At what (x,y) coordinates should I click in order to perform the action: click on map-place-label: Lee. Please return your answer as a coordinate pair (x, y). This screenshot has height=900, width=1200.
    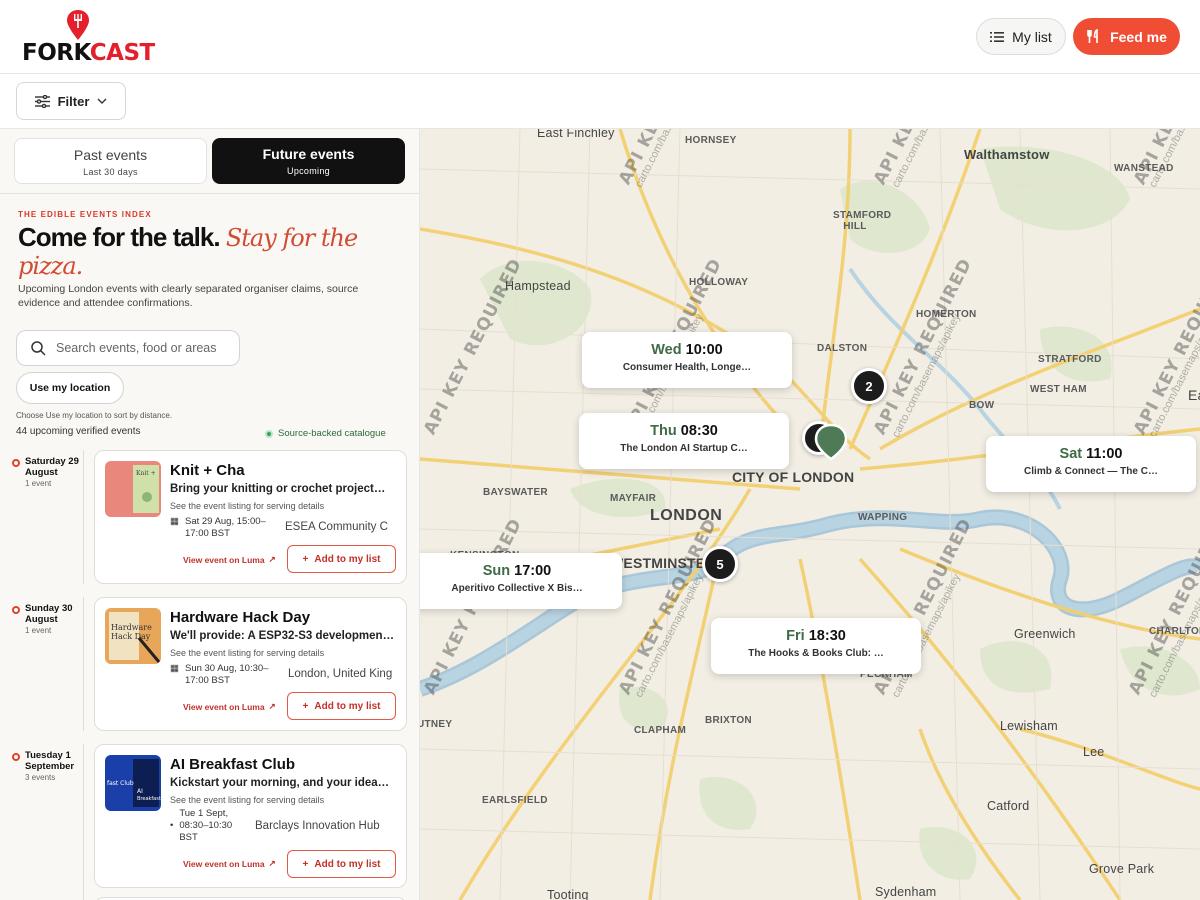
    Looking at the image, I should click on (1094, 752).